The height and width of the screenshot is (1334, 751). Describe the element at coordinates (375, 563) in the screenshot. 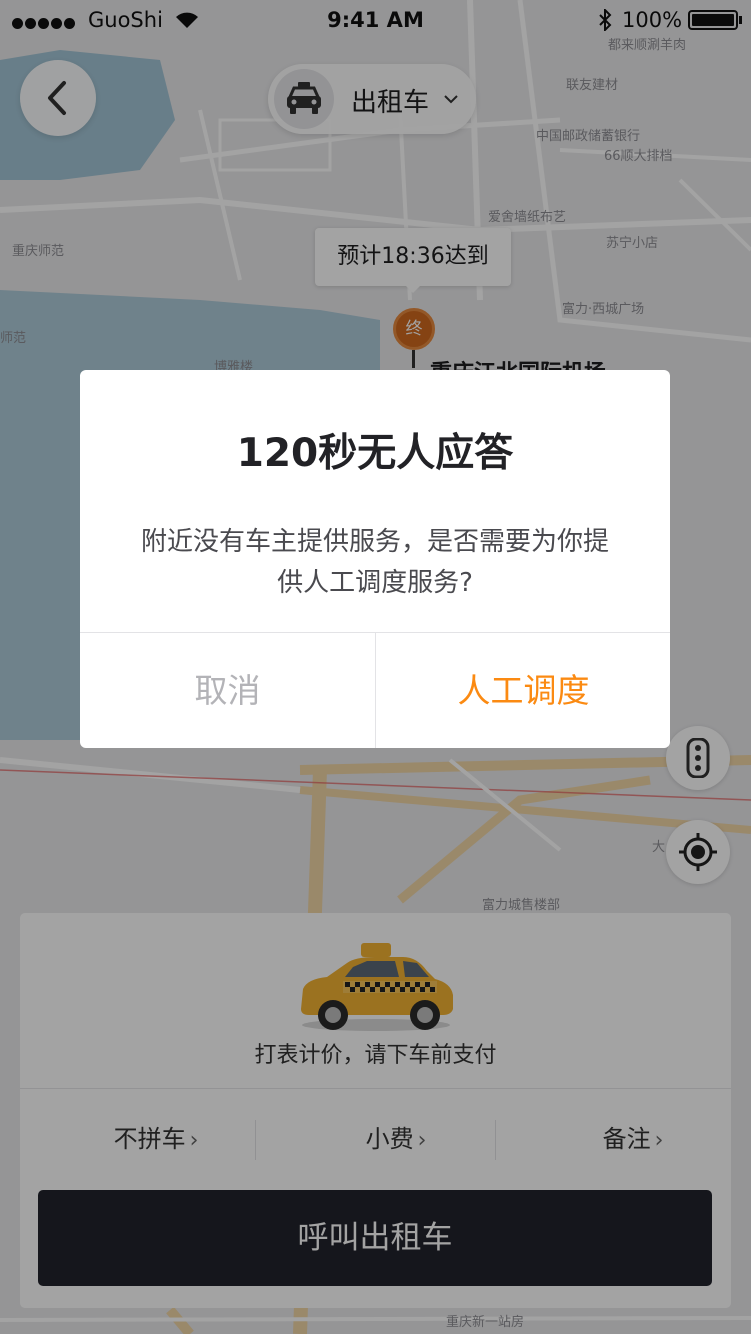

I see `dialog-message: 附近没有车主提供服务，是否需要为你提 供人工调度服务?` at that location.